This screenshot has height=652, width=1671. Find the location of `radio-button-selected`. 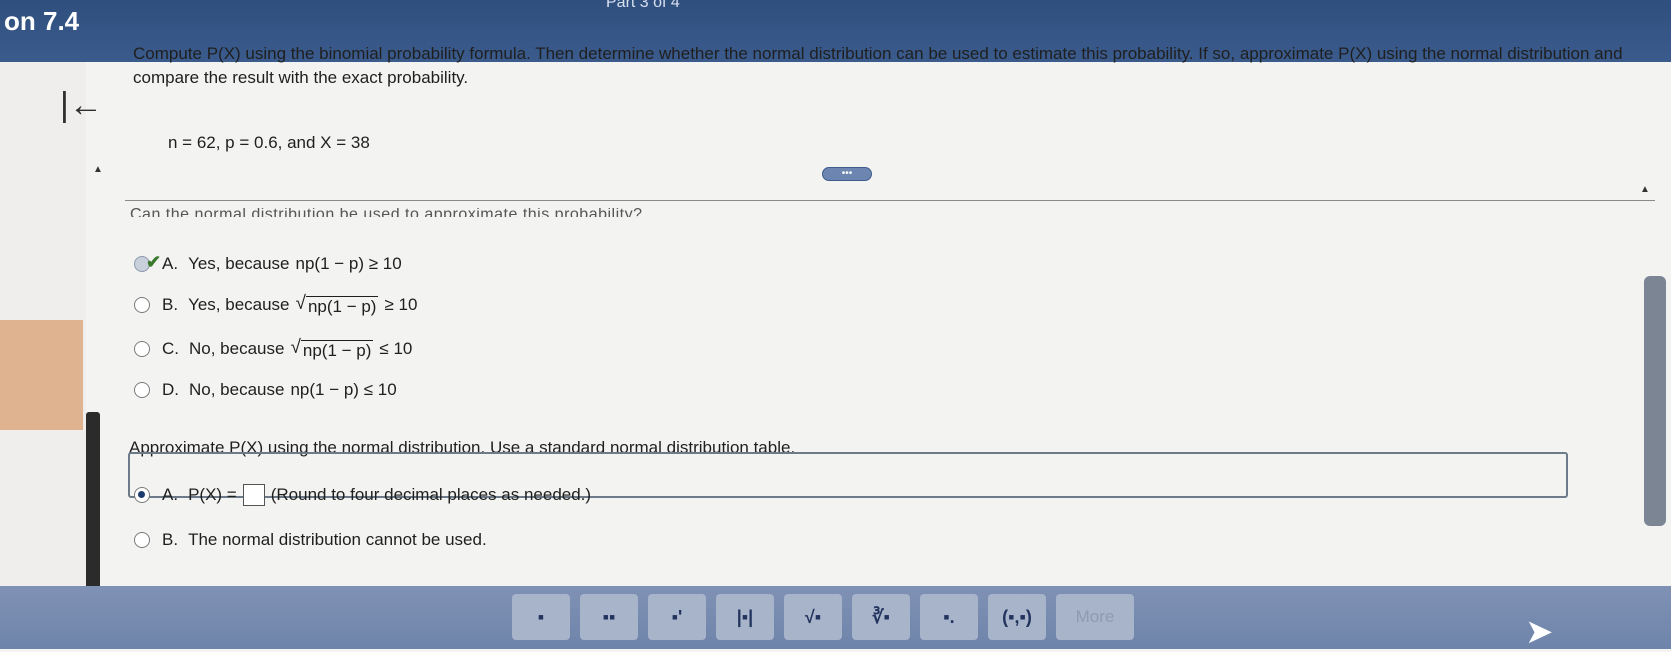

radio-button-selected is located at coordinates (142, 495).